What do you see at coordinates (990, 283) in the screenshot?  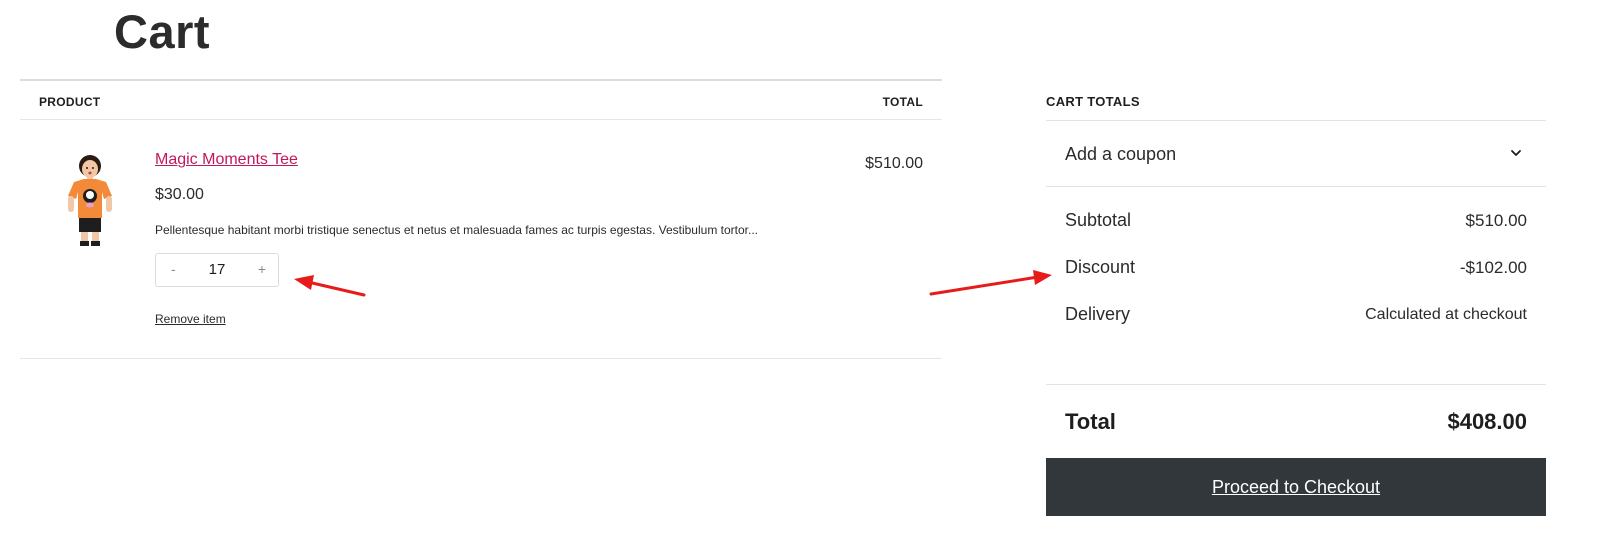 I see `red-arrow-icon` at bounding box center [990, 283].